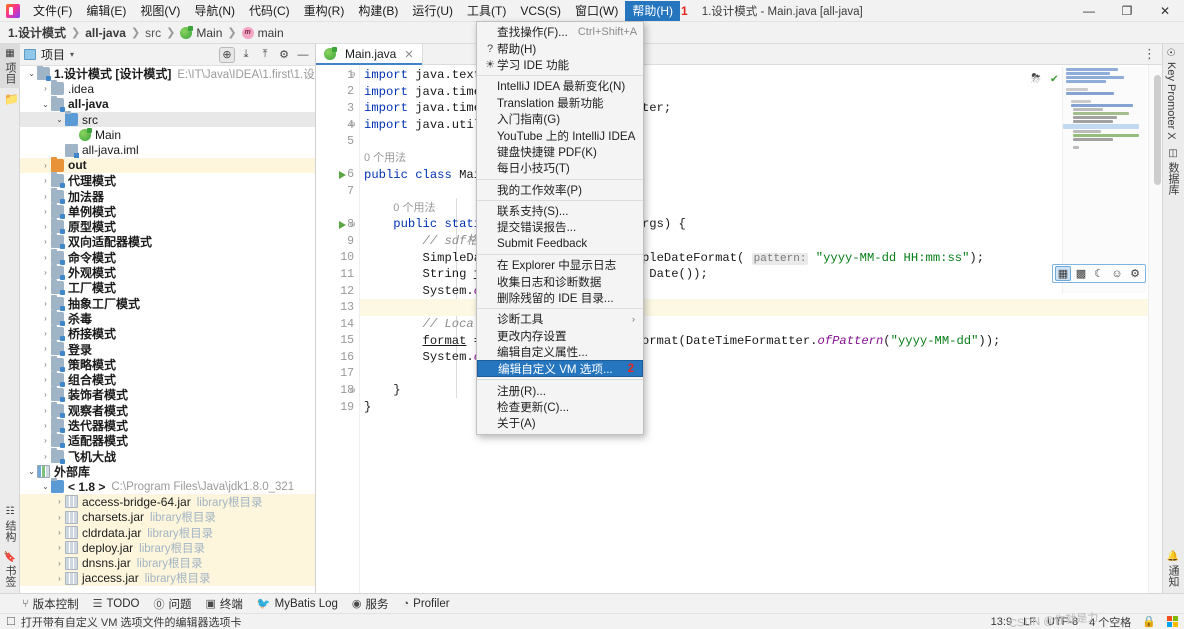 Image resolution: width=1184 pixels, height=629 pixels. I want to click on sidebar-item-database: ◫ 数据库, so click(1173, 171).